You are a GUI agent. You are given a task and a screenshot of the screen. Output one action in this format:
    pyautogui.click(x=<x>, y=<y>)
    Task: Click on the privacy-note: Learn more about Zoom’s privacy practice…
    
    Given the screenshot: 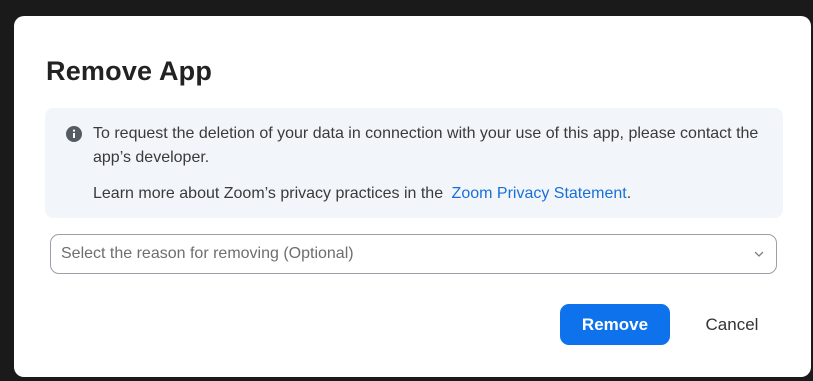 What is the action you would take?
    pyautogui.click(x=362, y=194)
    